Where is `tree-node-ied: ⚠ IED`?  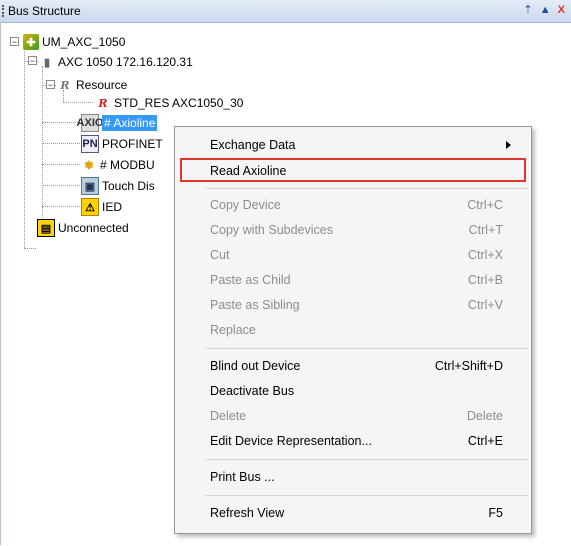
tree-node-ied: ⚠ IED is located at coordinates (101, 207).